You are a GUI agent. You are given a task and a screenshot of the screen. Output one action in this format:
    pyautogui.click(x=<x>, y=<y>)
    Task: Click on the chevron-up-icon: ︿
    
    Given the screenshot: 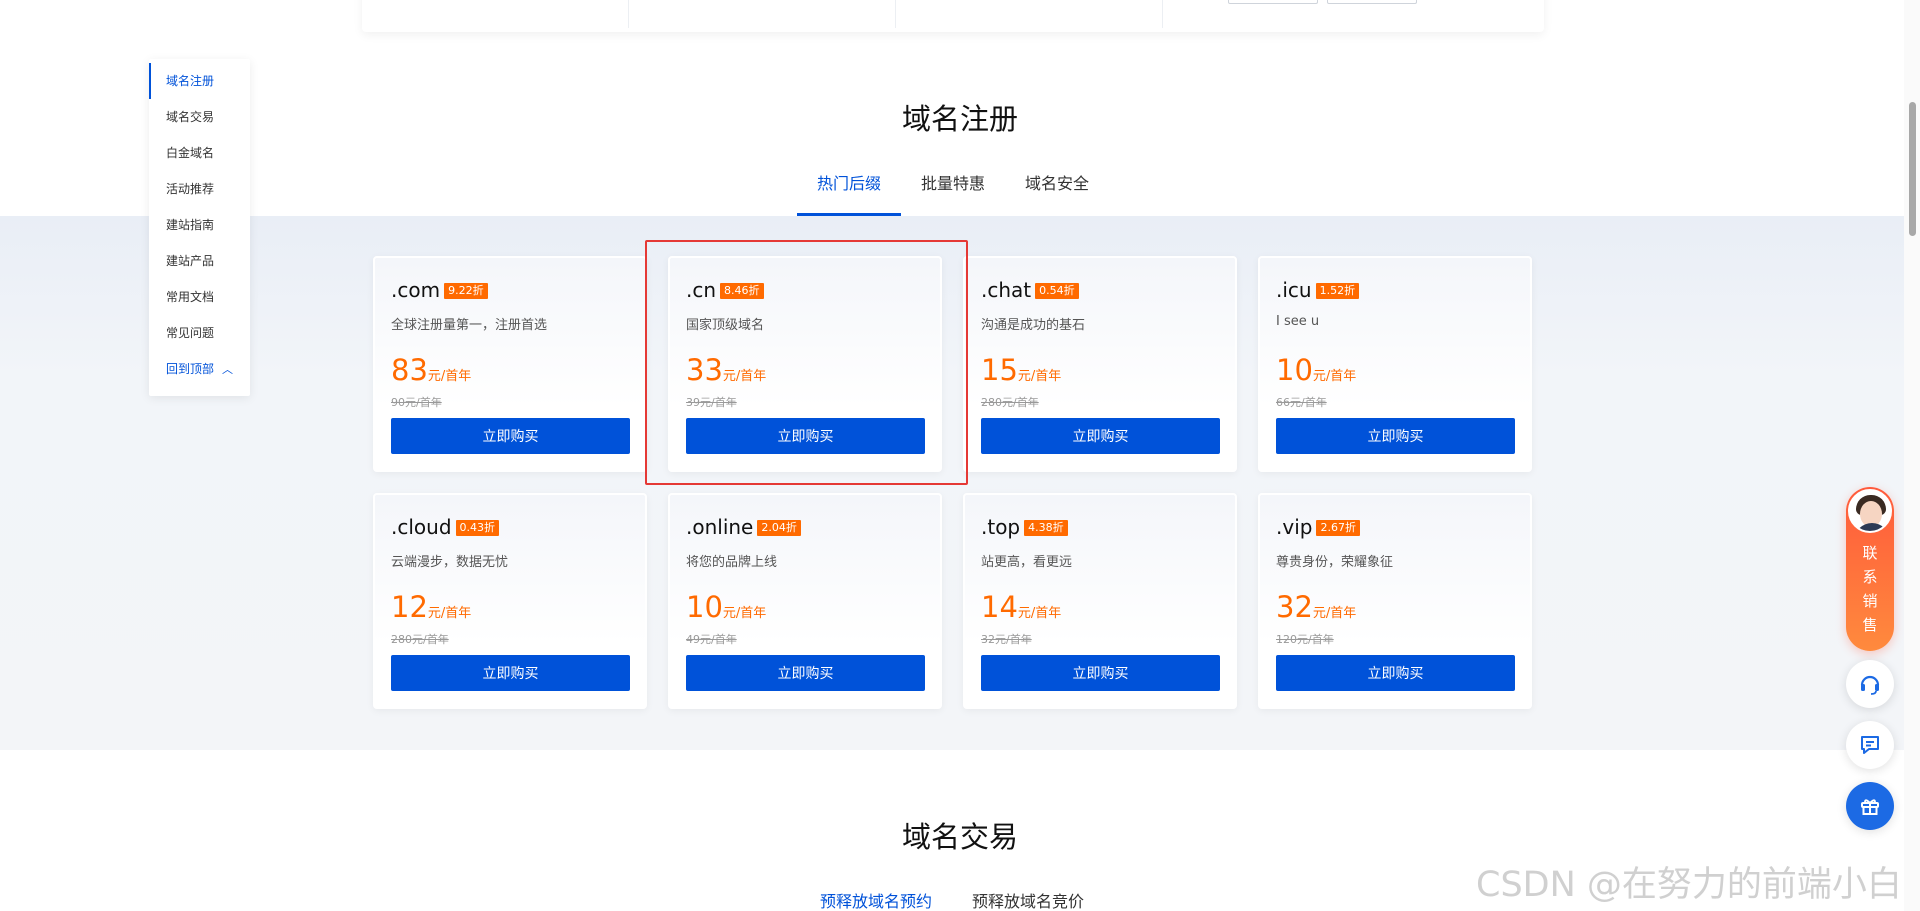 What is the action you would take?
    pyautogui.click(x=228, y=369)
    